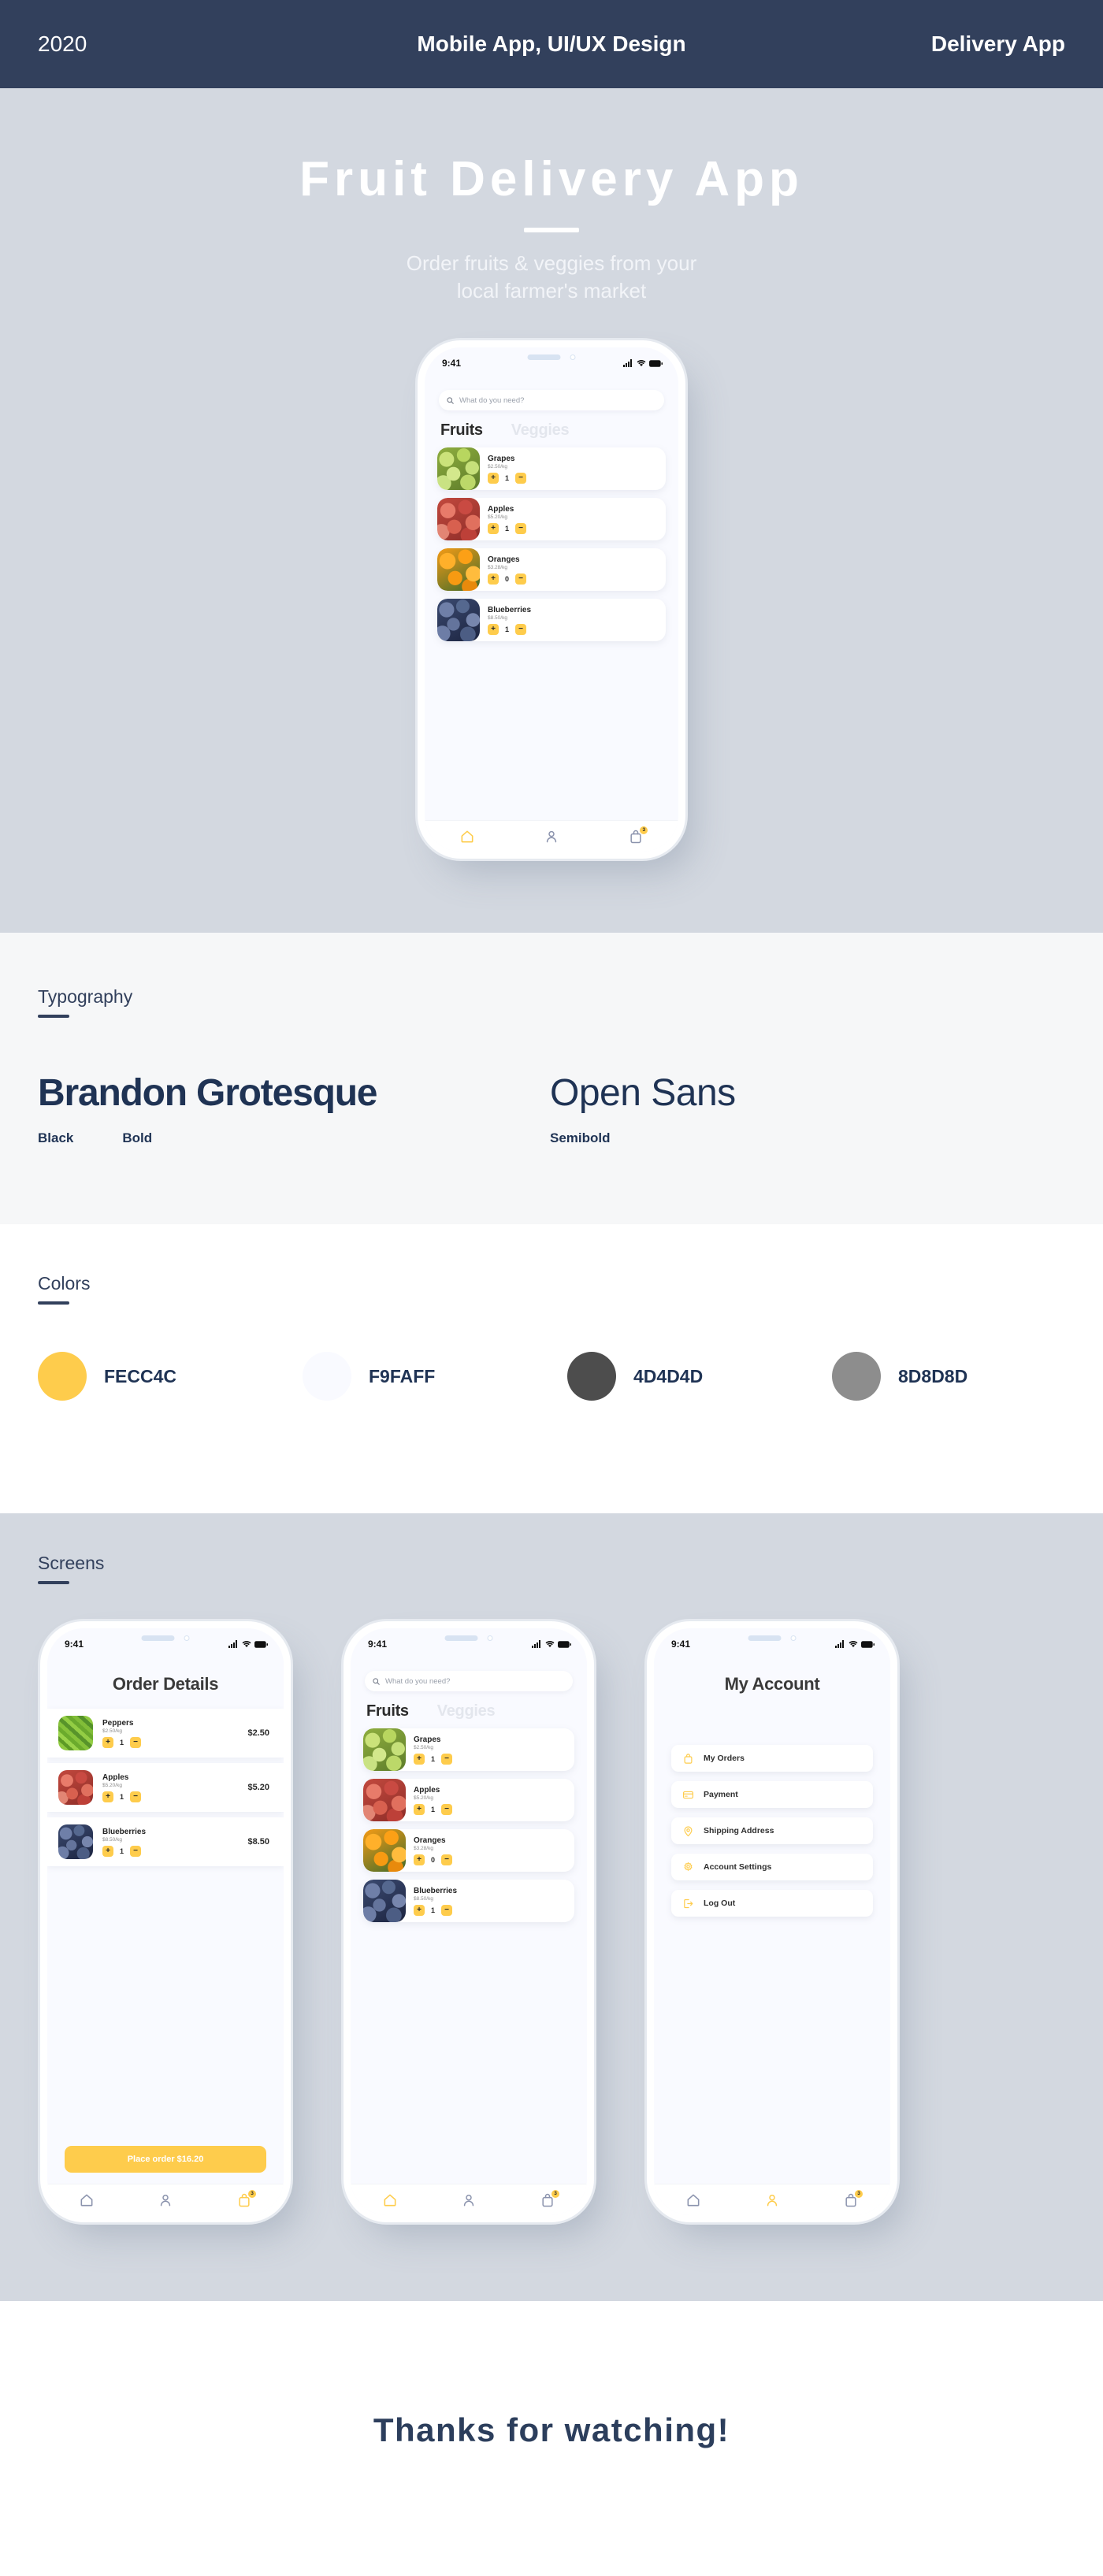 This screenshot has width=1103, height=2576. What do you see at coordinates (720, 1903) in the screenshot?
I see `menu-item-label: Log Out` at bounding box center [720, 1903].